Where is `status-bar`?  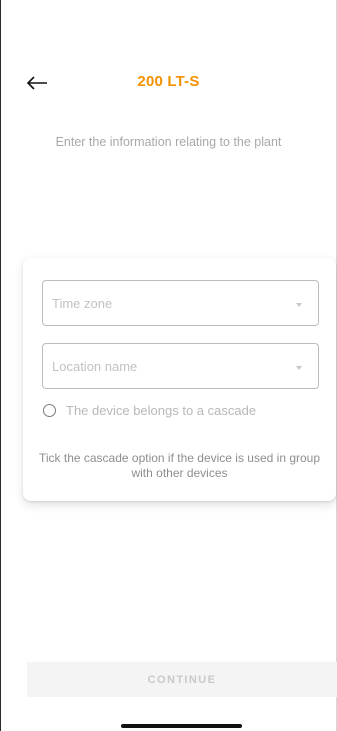 status-bar is located at coordinates (168, 22).